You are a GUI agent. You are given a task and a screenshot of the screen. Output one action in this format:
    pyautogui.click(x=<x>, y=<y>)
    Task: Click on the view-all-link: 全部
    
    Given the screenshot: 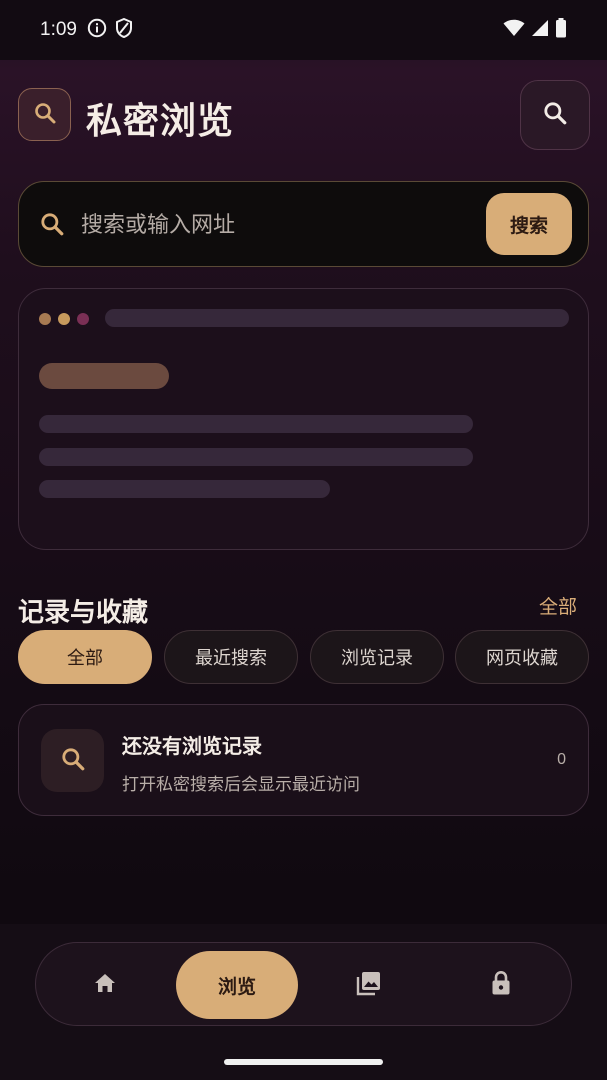 What is the action you would take?
    pyautogui.click(x=558, y=605)
    